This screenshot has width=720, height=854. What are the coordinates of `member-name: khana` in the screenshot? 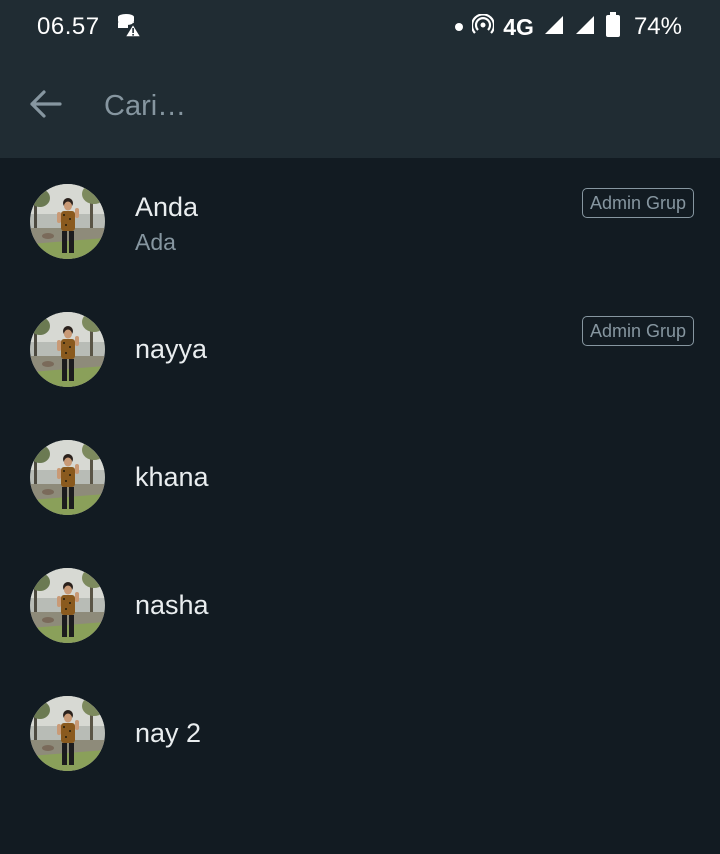 It's located at (172, 477).